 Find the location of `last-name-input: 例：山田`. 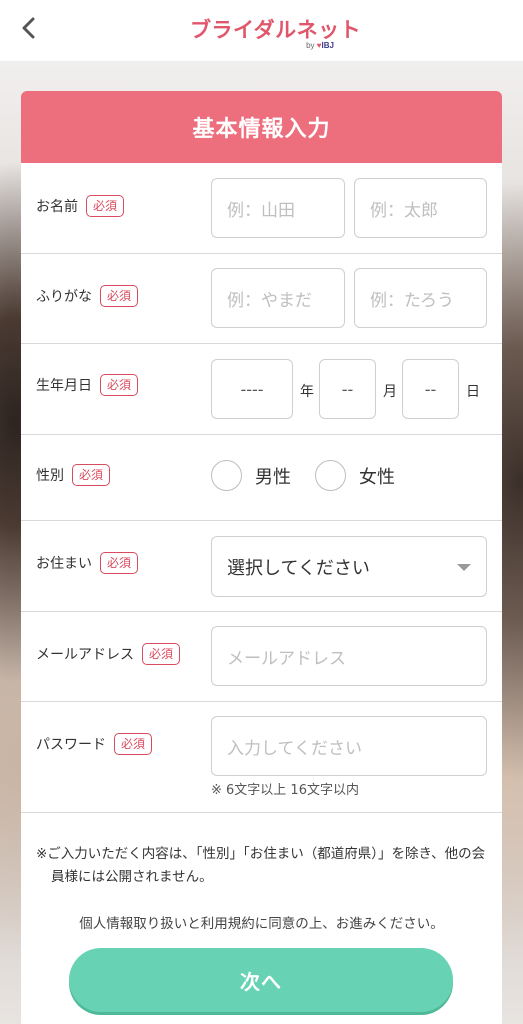

last-name-input: 例：山田 is located at coordinates (278, 208).